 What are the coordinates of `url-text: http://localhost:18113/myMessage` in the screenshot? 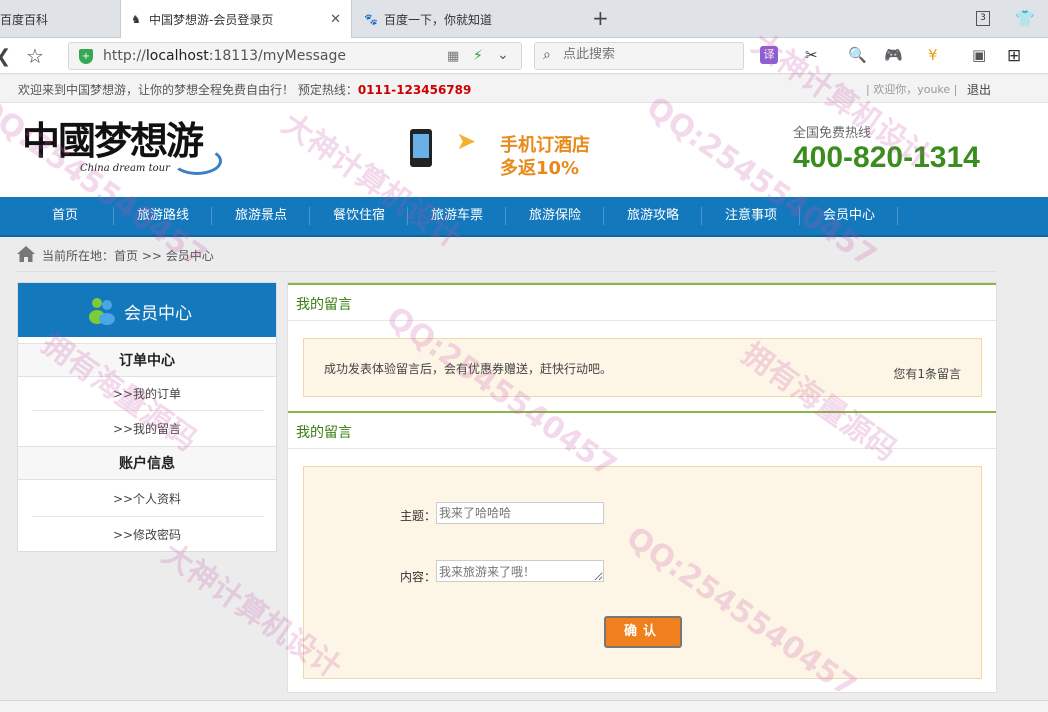 It's located at (224, 56).